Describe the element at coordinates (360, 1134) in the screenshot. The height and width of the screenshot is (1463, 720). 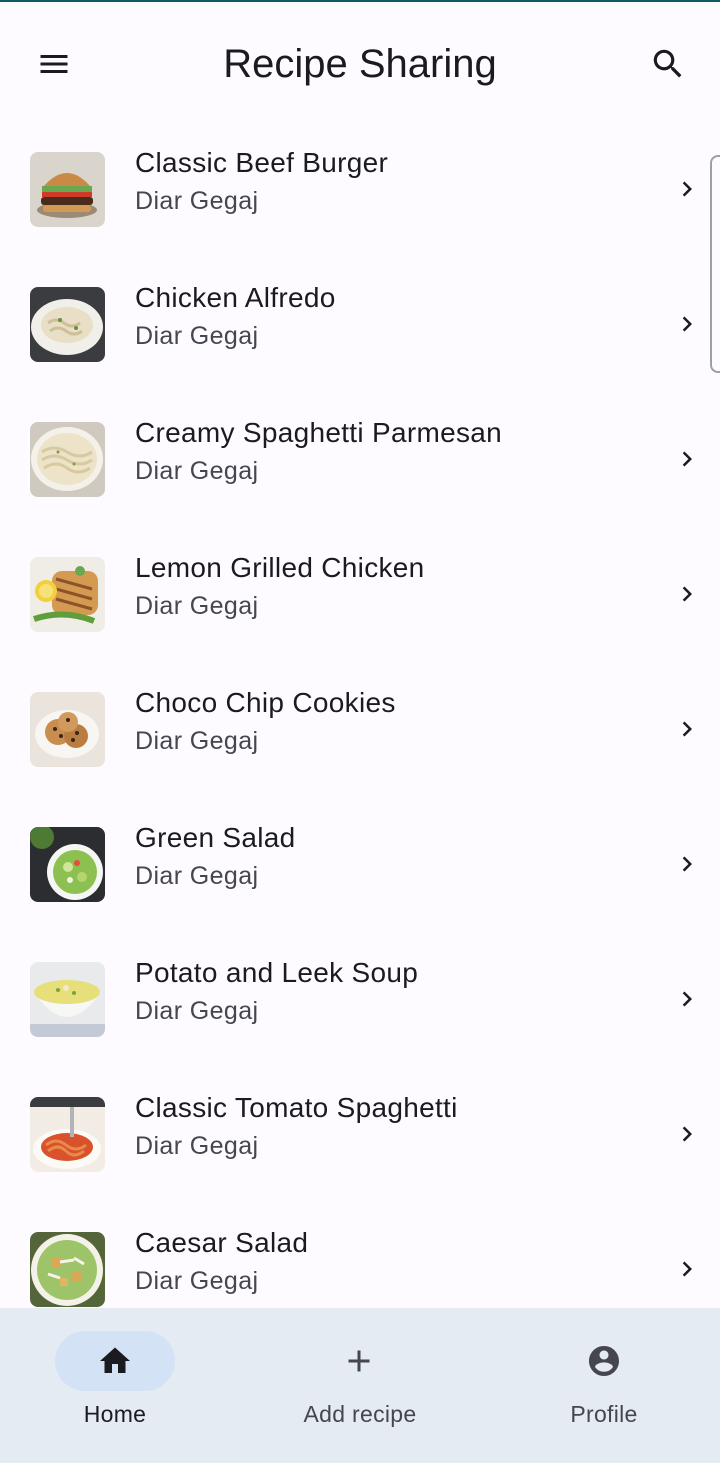
I see `recipe-list-item: Classic Tomato Spaghetti Diar Gegaj` at that location.